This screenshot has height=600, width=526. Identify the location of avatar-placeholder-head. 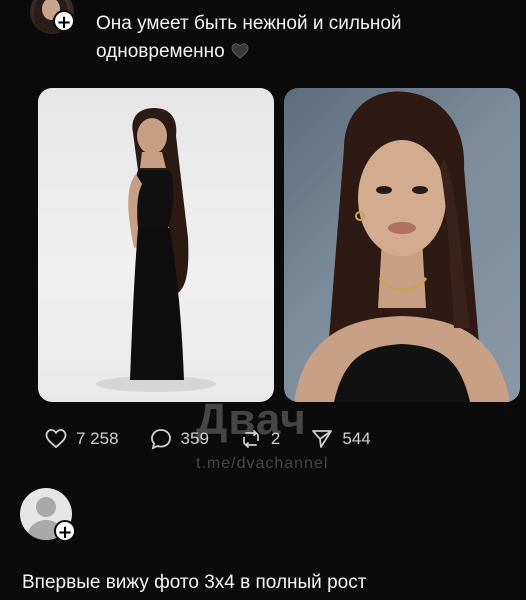
(46, 507).